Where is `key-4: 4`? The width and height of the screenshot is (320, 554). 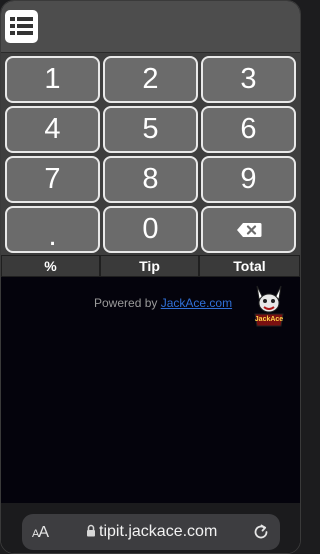
key-4: 4 is located at coordinates (52, 129).